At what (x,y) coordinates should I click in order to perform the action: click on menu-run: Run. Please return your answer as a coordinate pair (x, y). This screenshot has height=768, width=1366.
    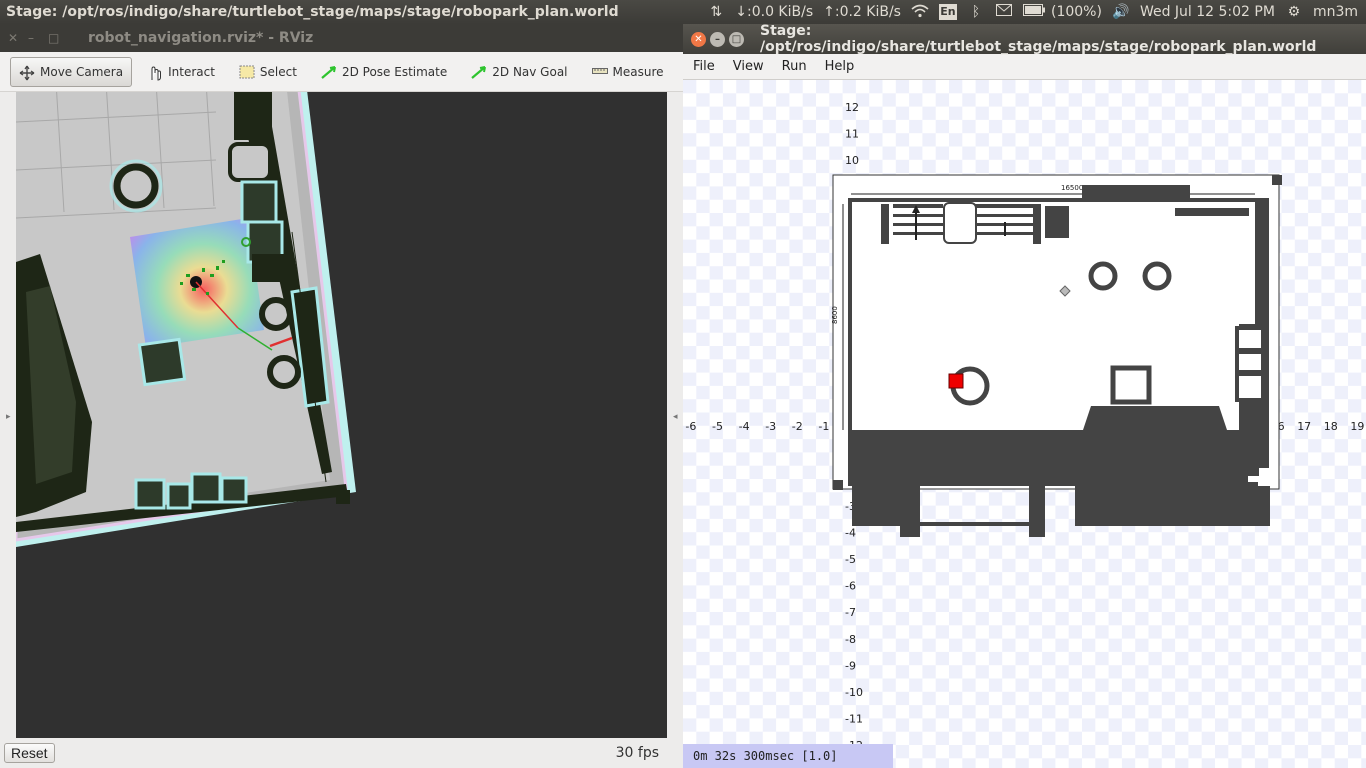
    Looking at the image, I should click on (794, 66).